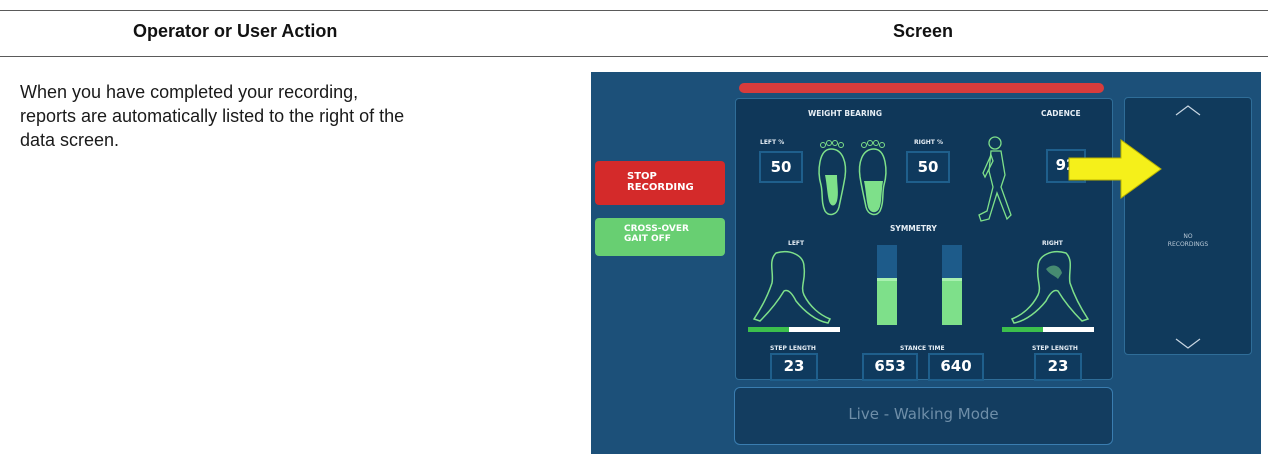  Describe the element at coordinates (647, 239) in the screenshot. I see `cross-over-label-2: GAIT OFF` at that location.